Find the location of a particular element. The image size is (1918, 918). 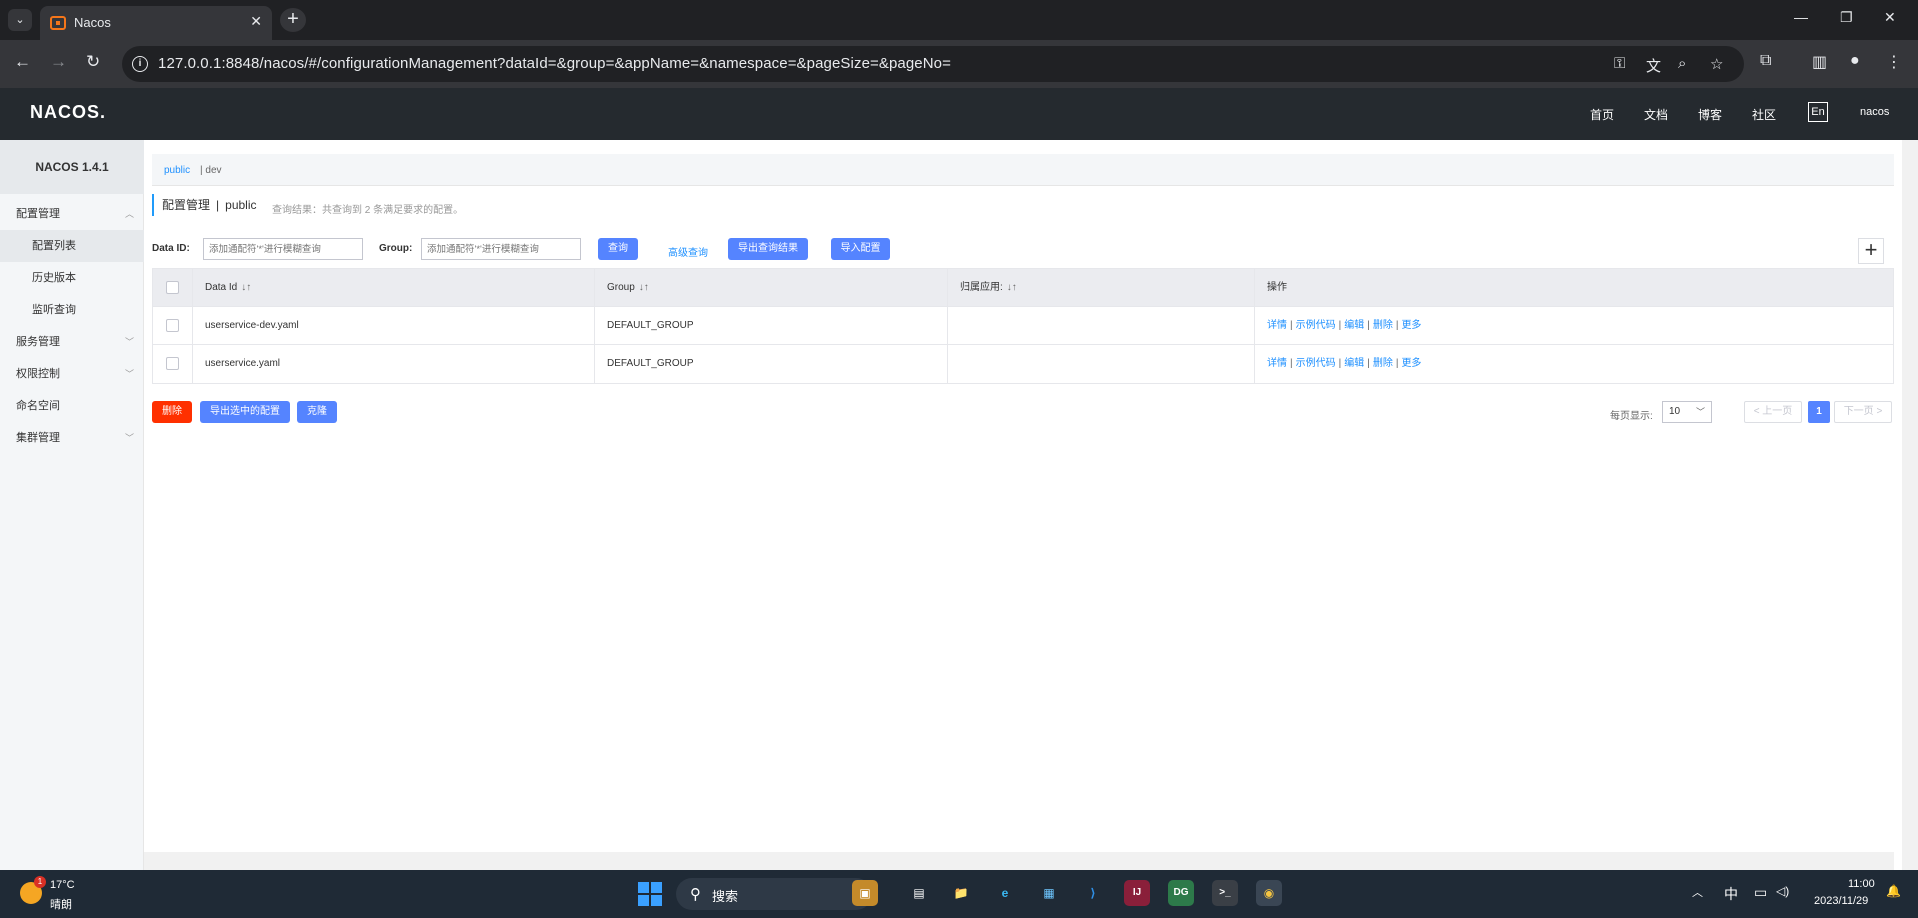

export-selected-button: 导出选中的配置 is located at coordinates (245, 412).